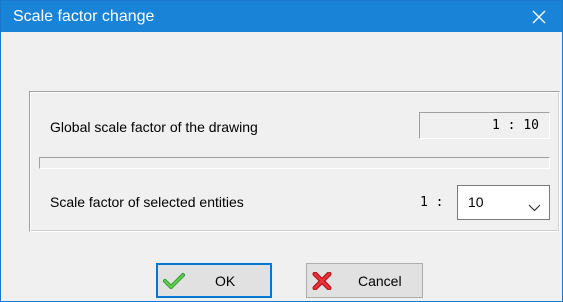 This screenshot has height=302, width=563. What do you see at coordinates (432, 202) in the screenshot?
I see `selected-scale-prefix: 1 :` at bounding box center [432, 202].